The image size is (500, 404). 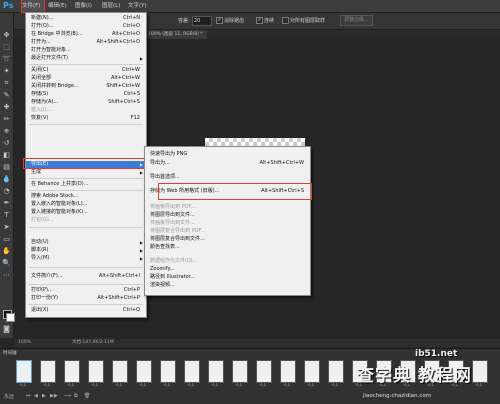 I want to click on menu-edit: 编辑(E), so click(x=57, y=6).